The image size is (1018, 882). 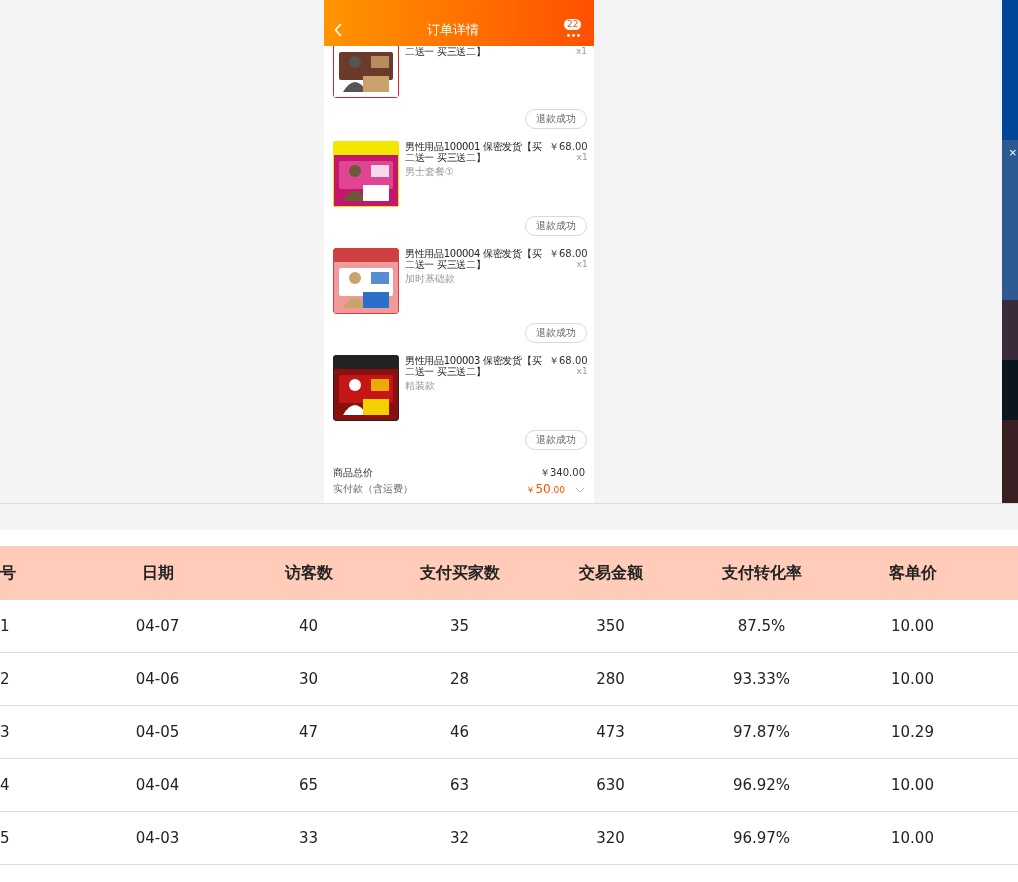 I want to click on goods-total-value: ￥340.00, so click(x=562, y=473).